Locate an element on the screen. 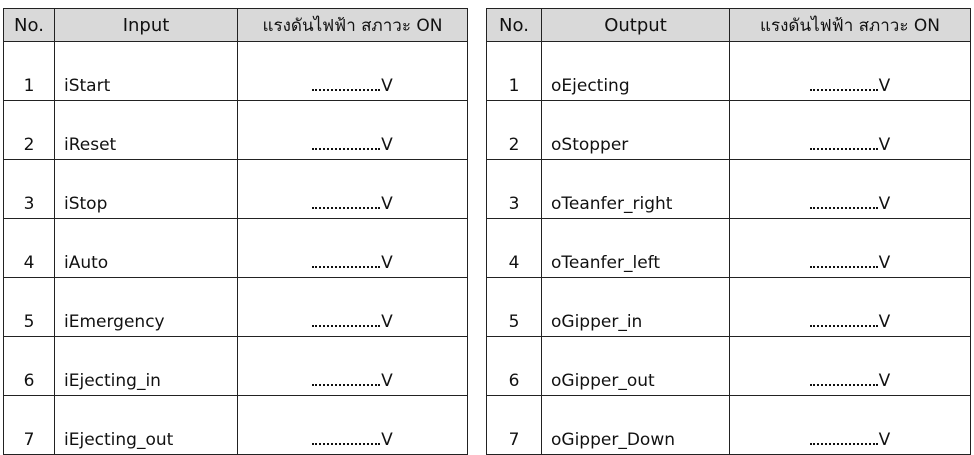 This screenshot has width=974, height=455. header-output: Output is located at coordinates (635, 25).